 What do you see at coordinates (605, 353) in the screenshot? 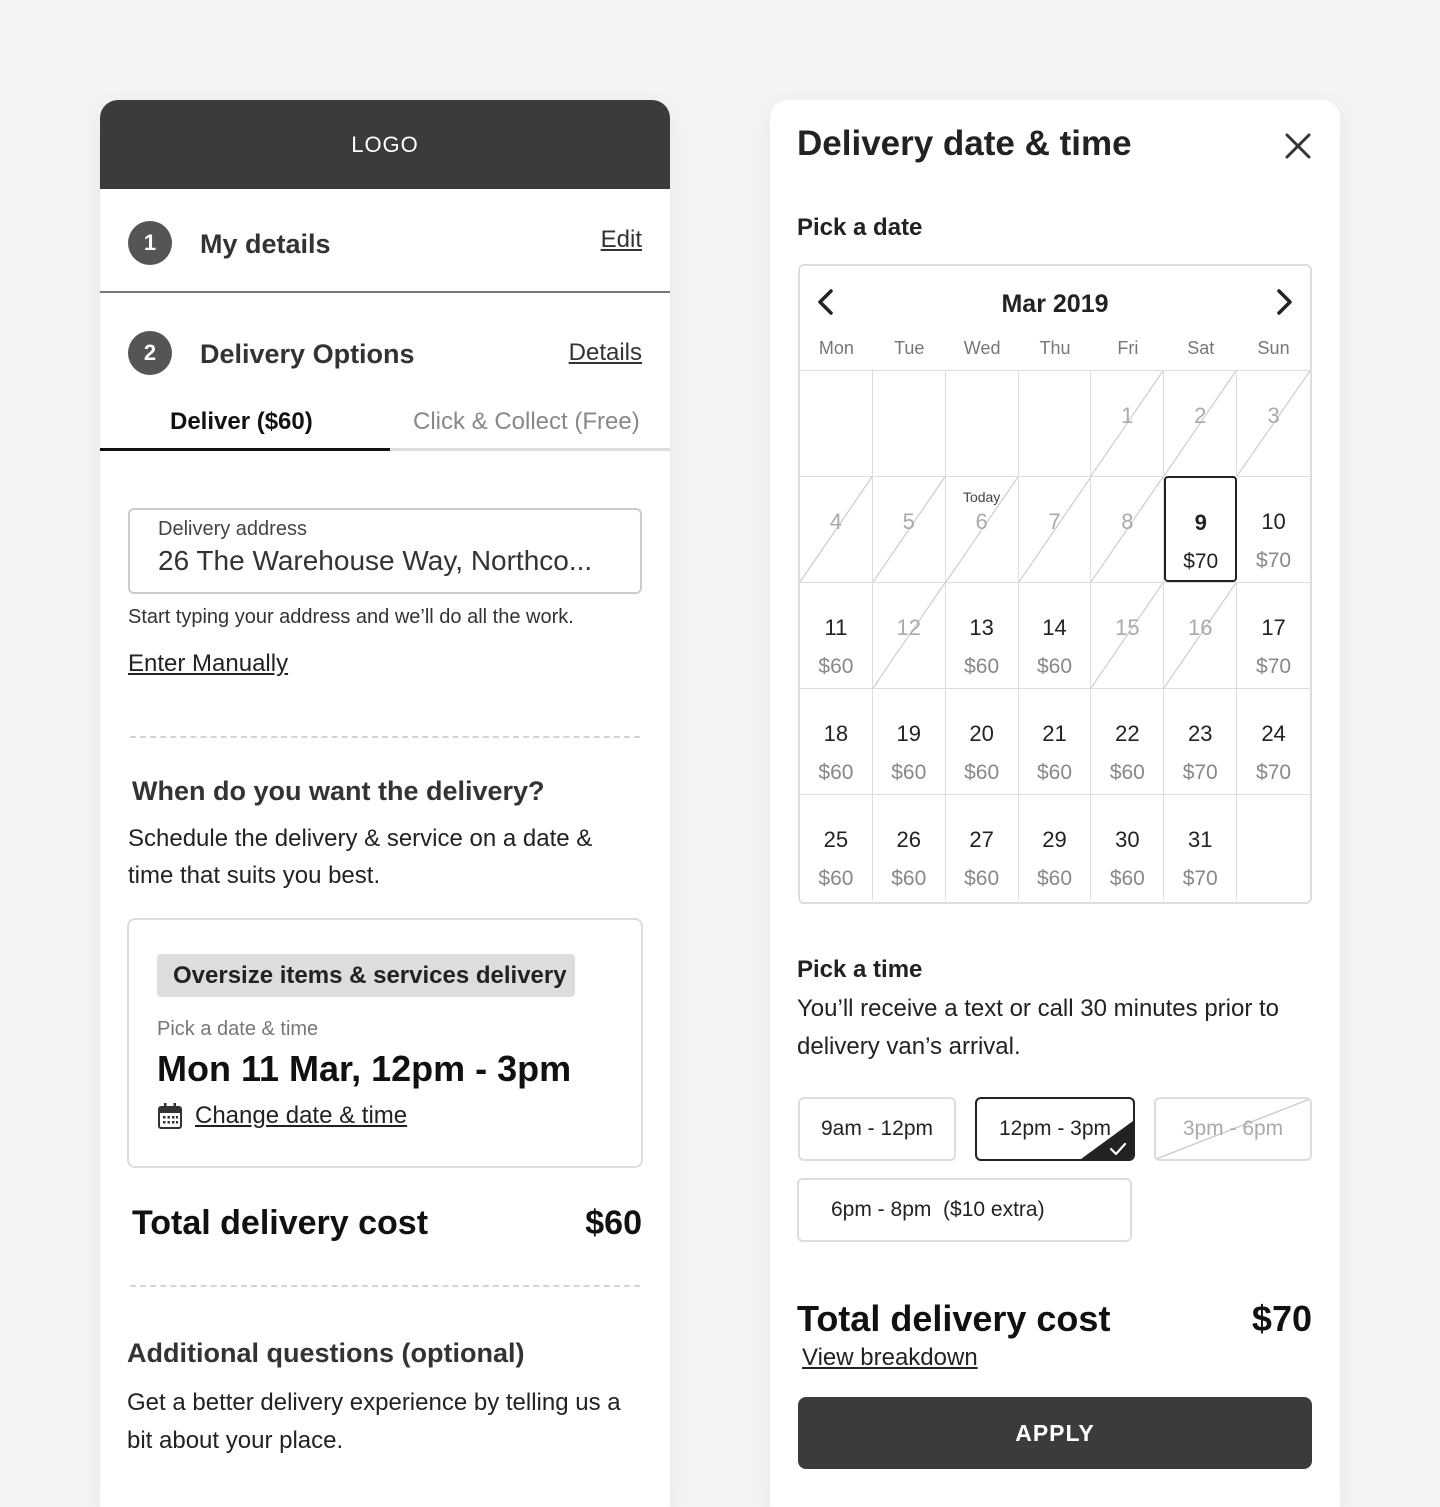
I see `details-link: Details` at bounding box center [605, 353].